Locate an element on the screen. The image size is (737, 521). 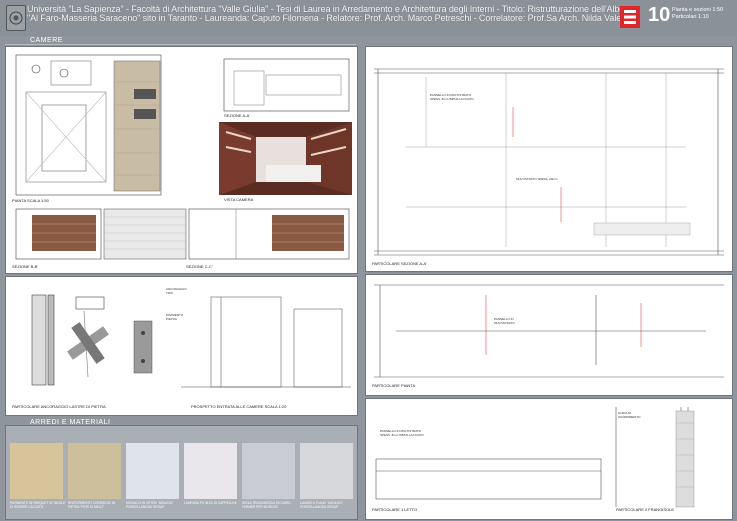
caption-particolare-pianta: PARTICOLARE PIANTA is located at coordinates (394, 385).